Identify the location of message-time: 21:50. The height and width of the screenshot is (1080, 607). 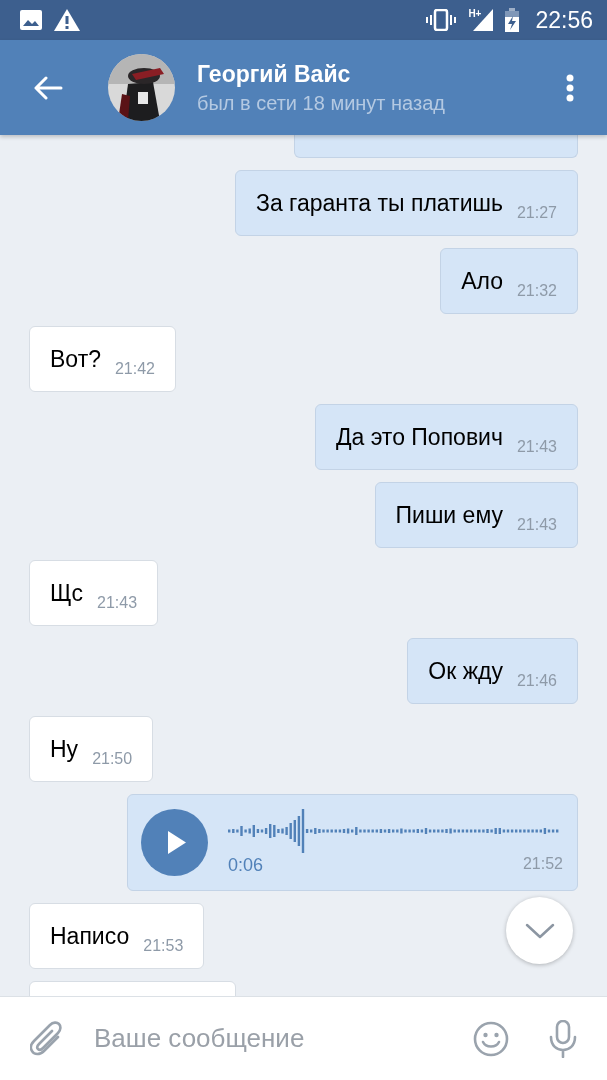
(112, 759).